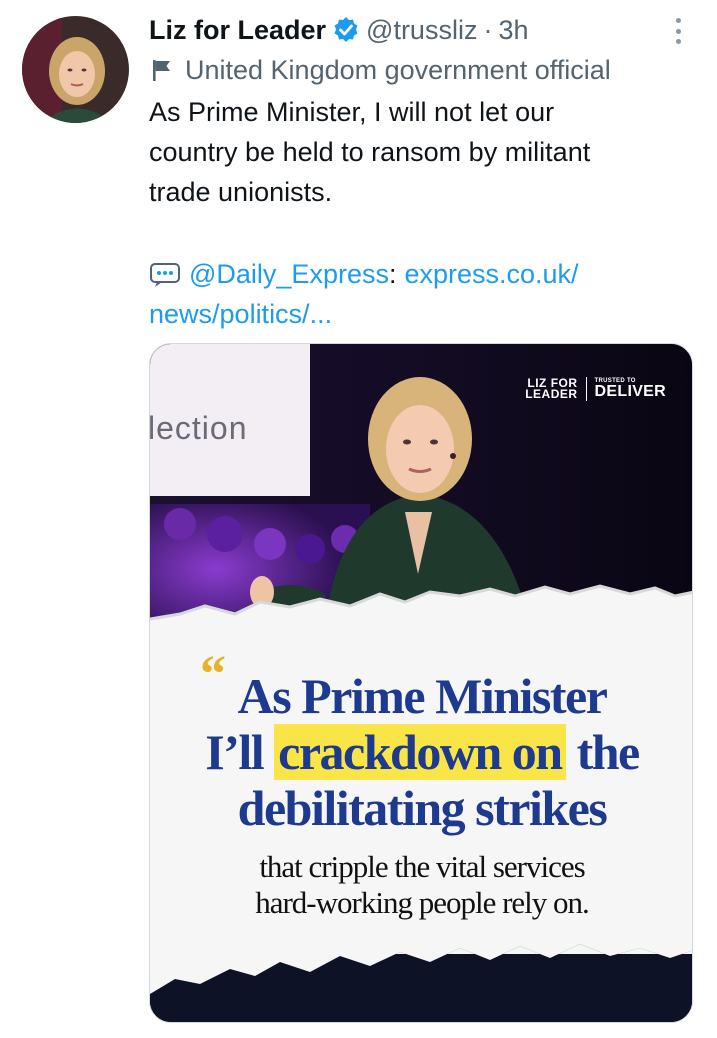 This screenshot has height=1038, width=717. Describe the element at coordinates (608, 752) in the screenshot. I see `headline-text: the` at that location.